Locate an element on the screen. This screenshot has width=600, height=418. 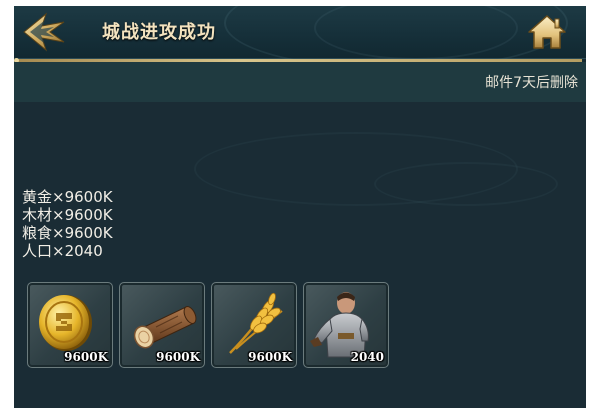
reward-line-gold: 黄金×9600K is located at coordinates (67, 197).